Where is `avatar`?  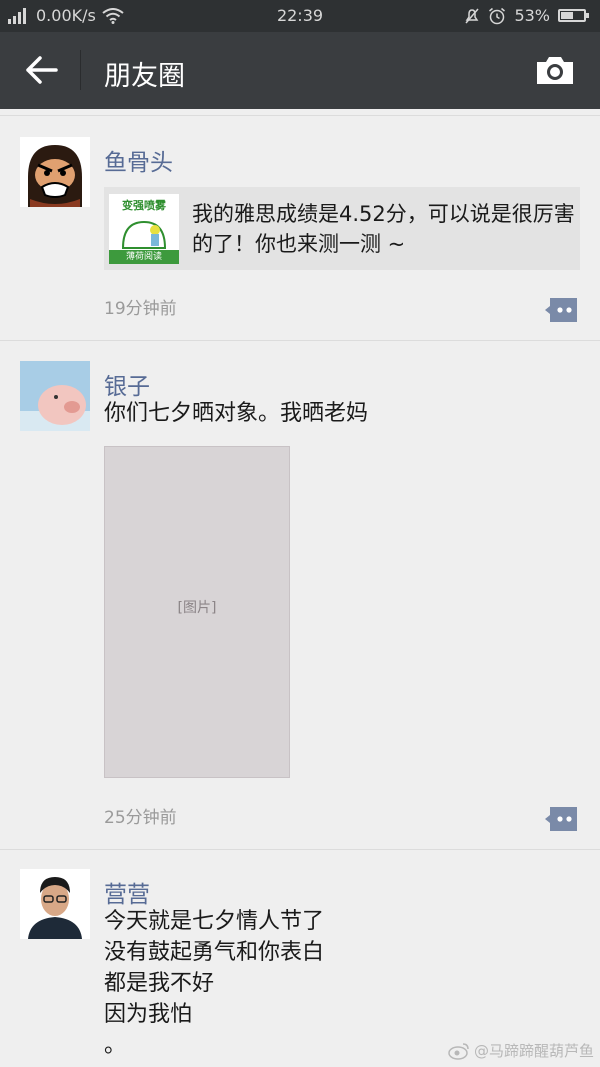 avatar is located at coordinates (55, 904).